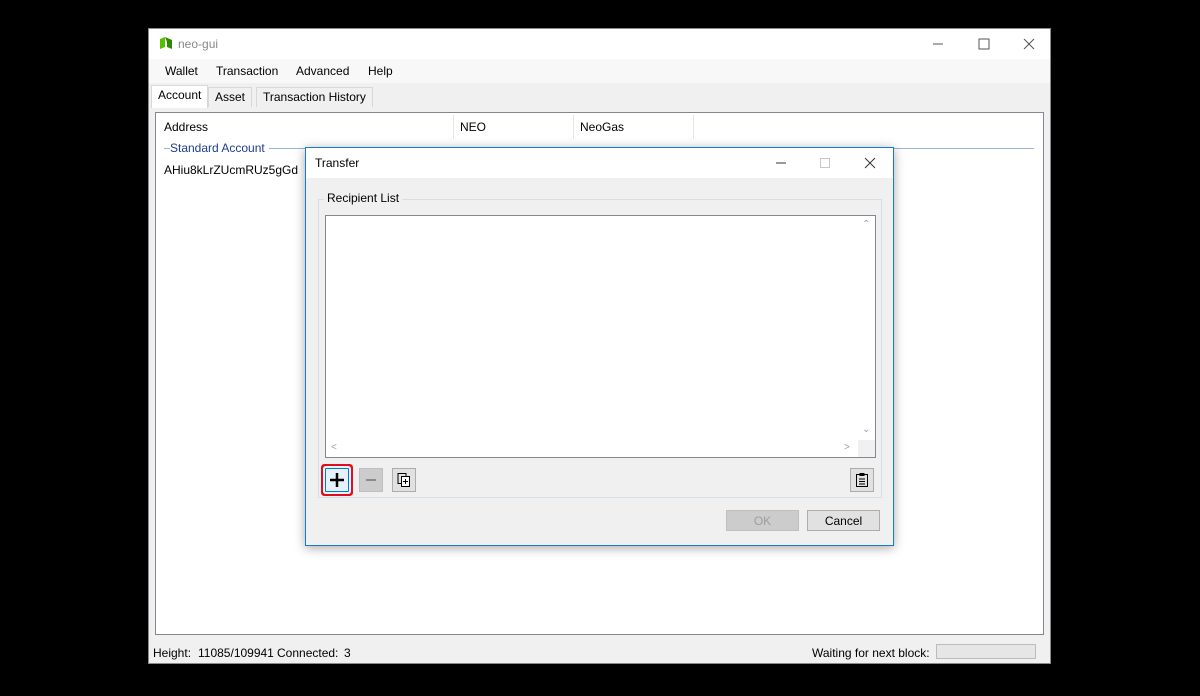  I want to click on tab-account: Account, so click(180, 96).